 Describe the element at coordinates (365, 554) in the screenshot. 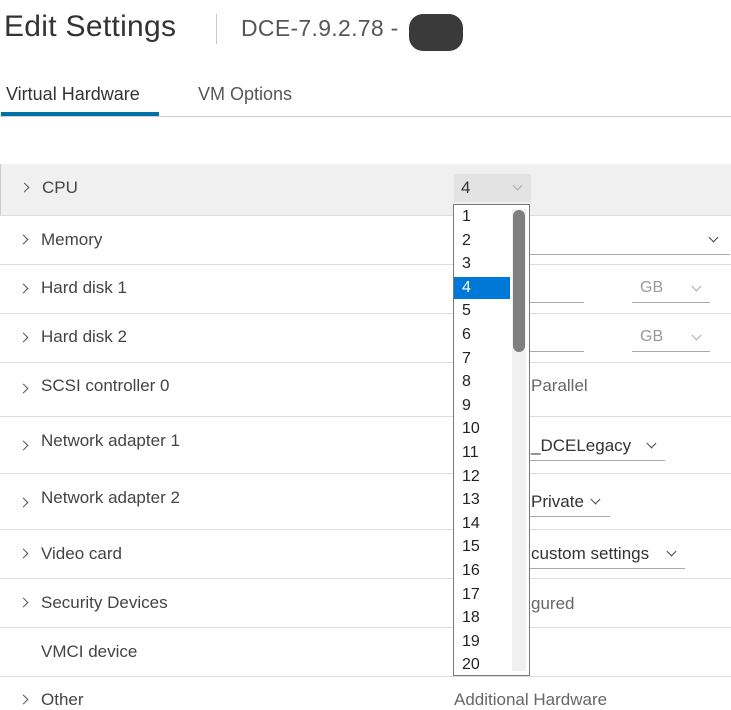

I see `row-video-card: Video card custom settings` at that location.